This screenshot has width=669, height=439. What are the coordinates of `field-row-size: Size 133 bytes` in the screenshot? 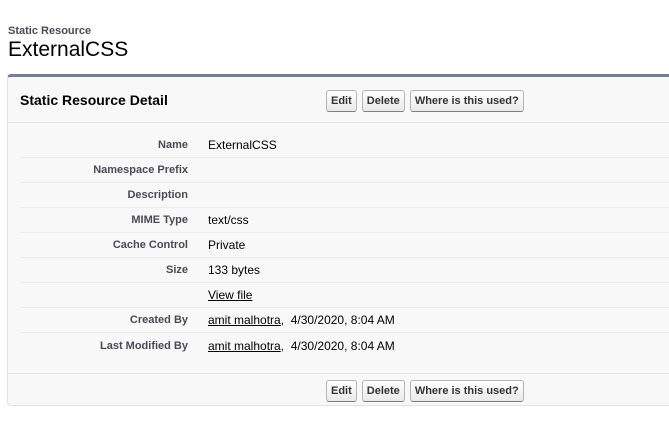 It's located at (344, 270).